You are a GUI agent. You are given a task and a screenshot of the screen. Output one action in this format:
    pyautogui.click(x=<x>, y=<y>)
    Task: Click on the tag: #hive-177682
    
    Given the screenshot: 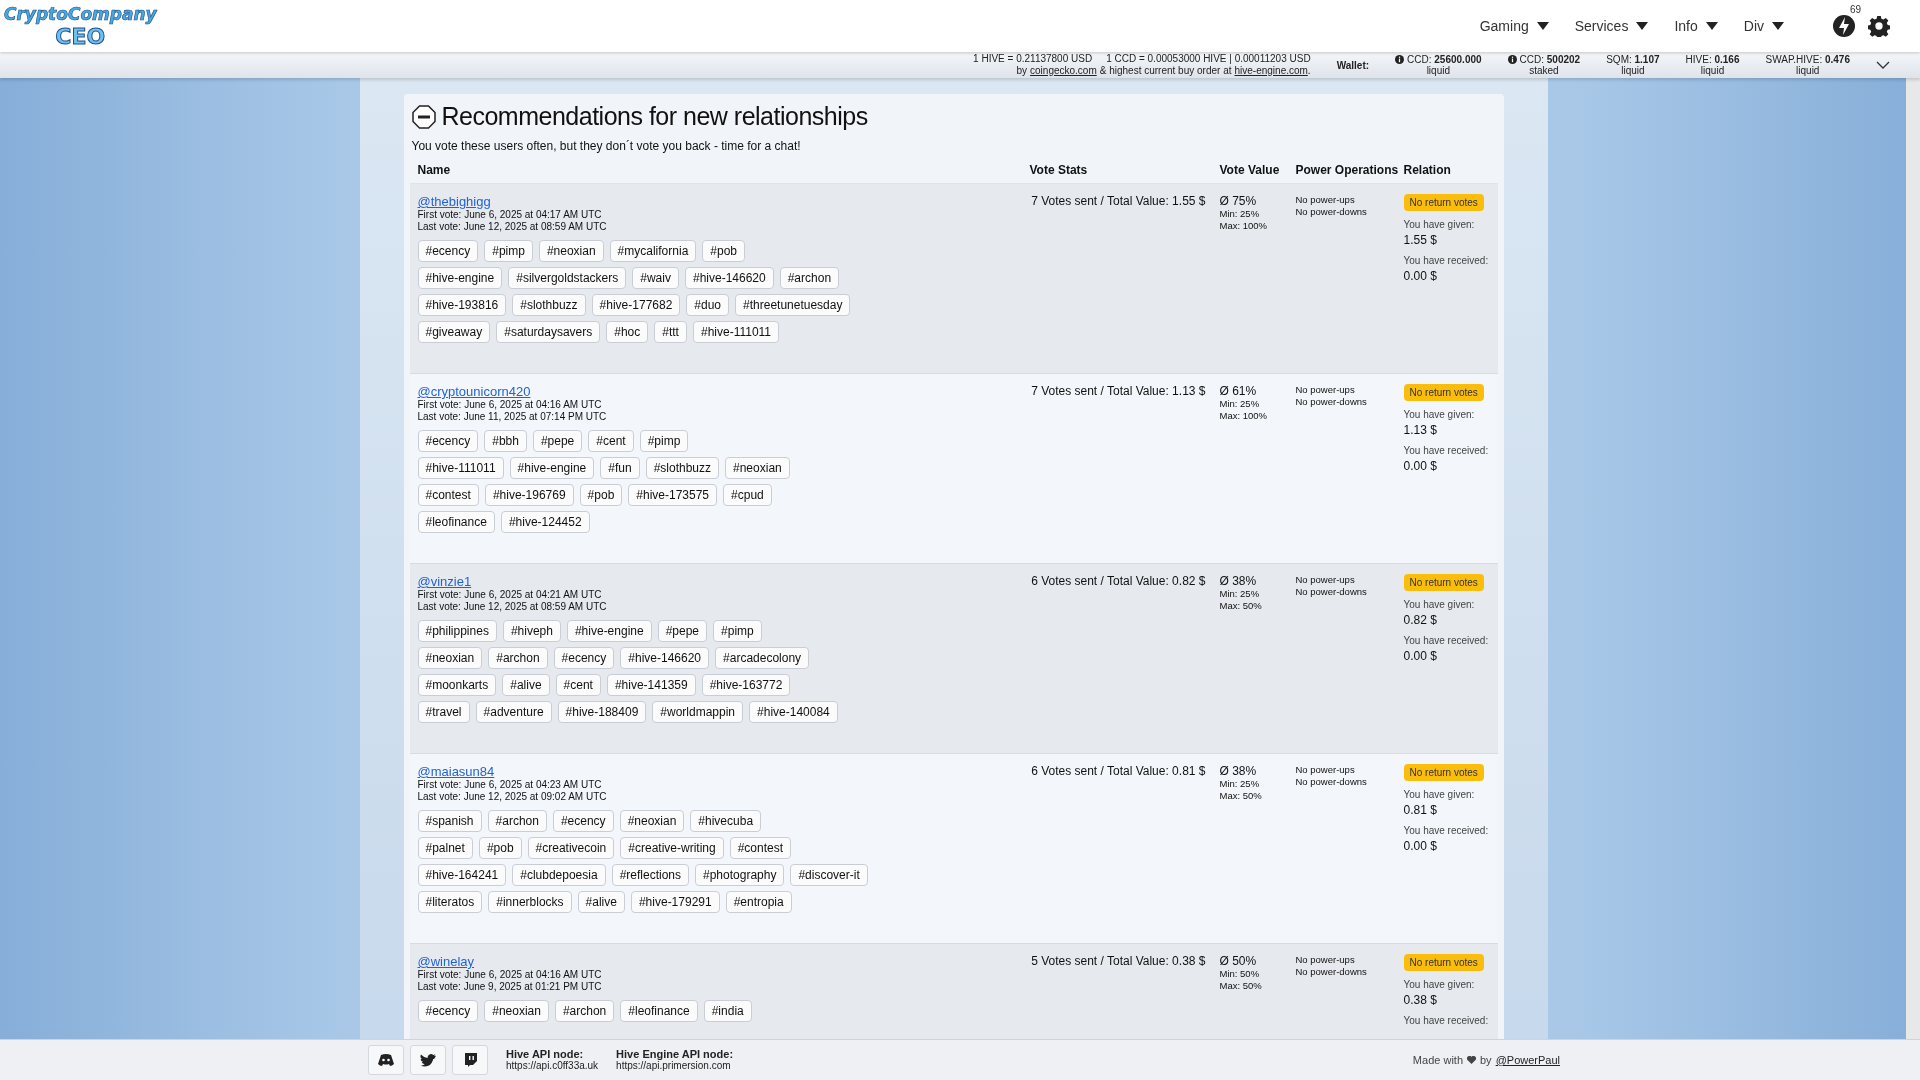 What is the action you would take?
    pyautogui.click(x=636, y=305)
    